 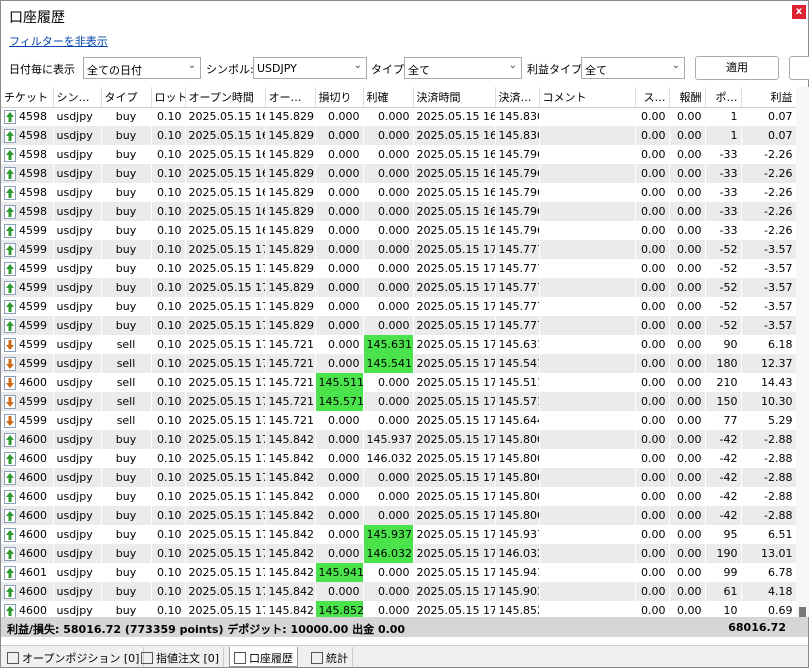 I want to click on extra-button, so click(x=799, y=68).